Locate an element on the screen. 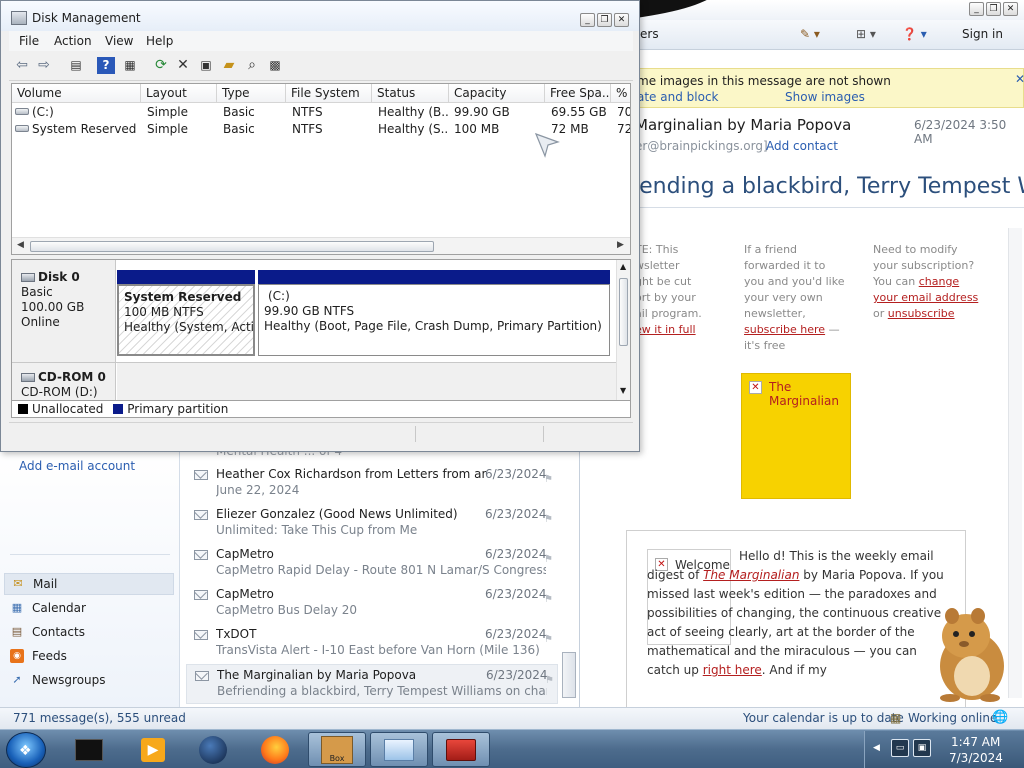 The height and width of the screenshot is (768, 1024). taskbar-app-media-player: ▶ is located at coordinates (153, 749).